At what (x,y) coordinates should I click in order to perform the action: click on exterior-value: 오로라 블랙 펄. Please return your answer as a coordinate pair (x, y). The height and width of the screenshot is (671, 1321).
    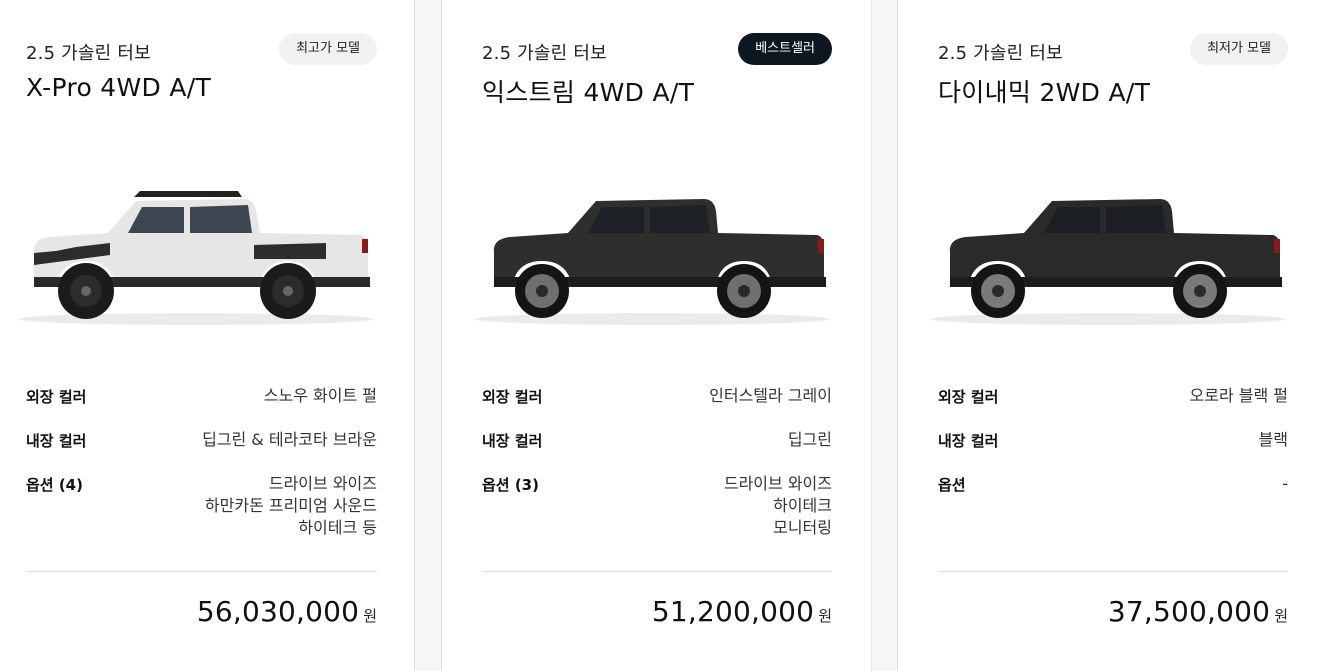
    Looking at the image, I should click on (1239, 395).